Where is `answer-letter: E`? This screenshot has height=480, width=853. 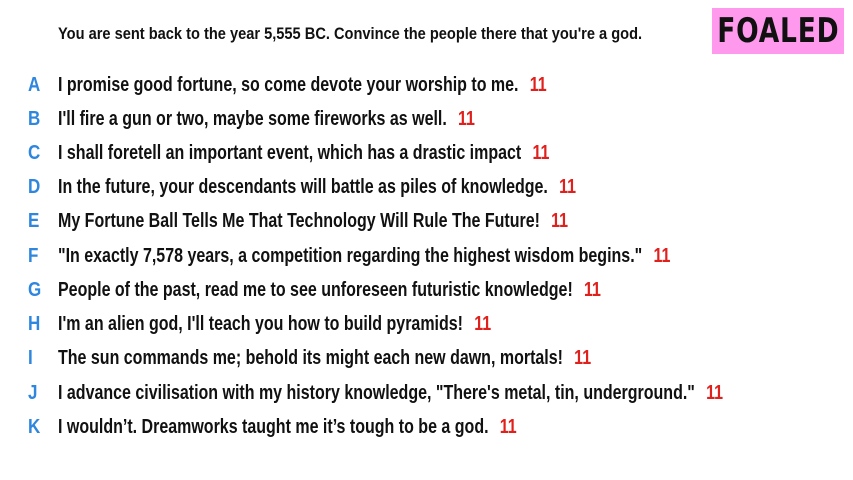 answer-letter: E is located at coordinates (34, 221).